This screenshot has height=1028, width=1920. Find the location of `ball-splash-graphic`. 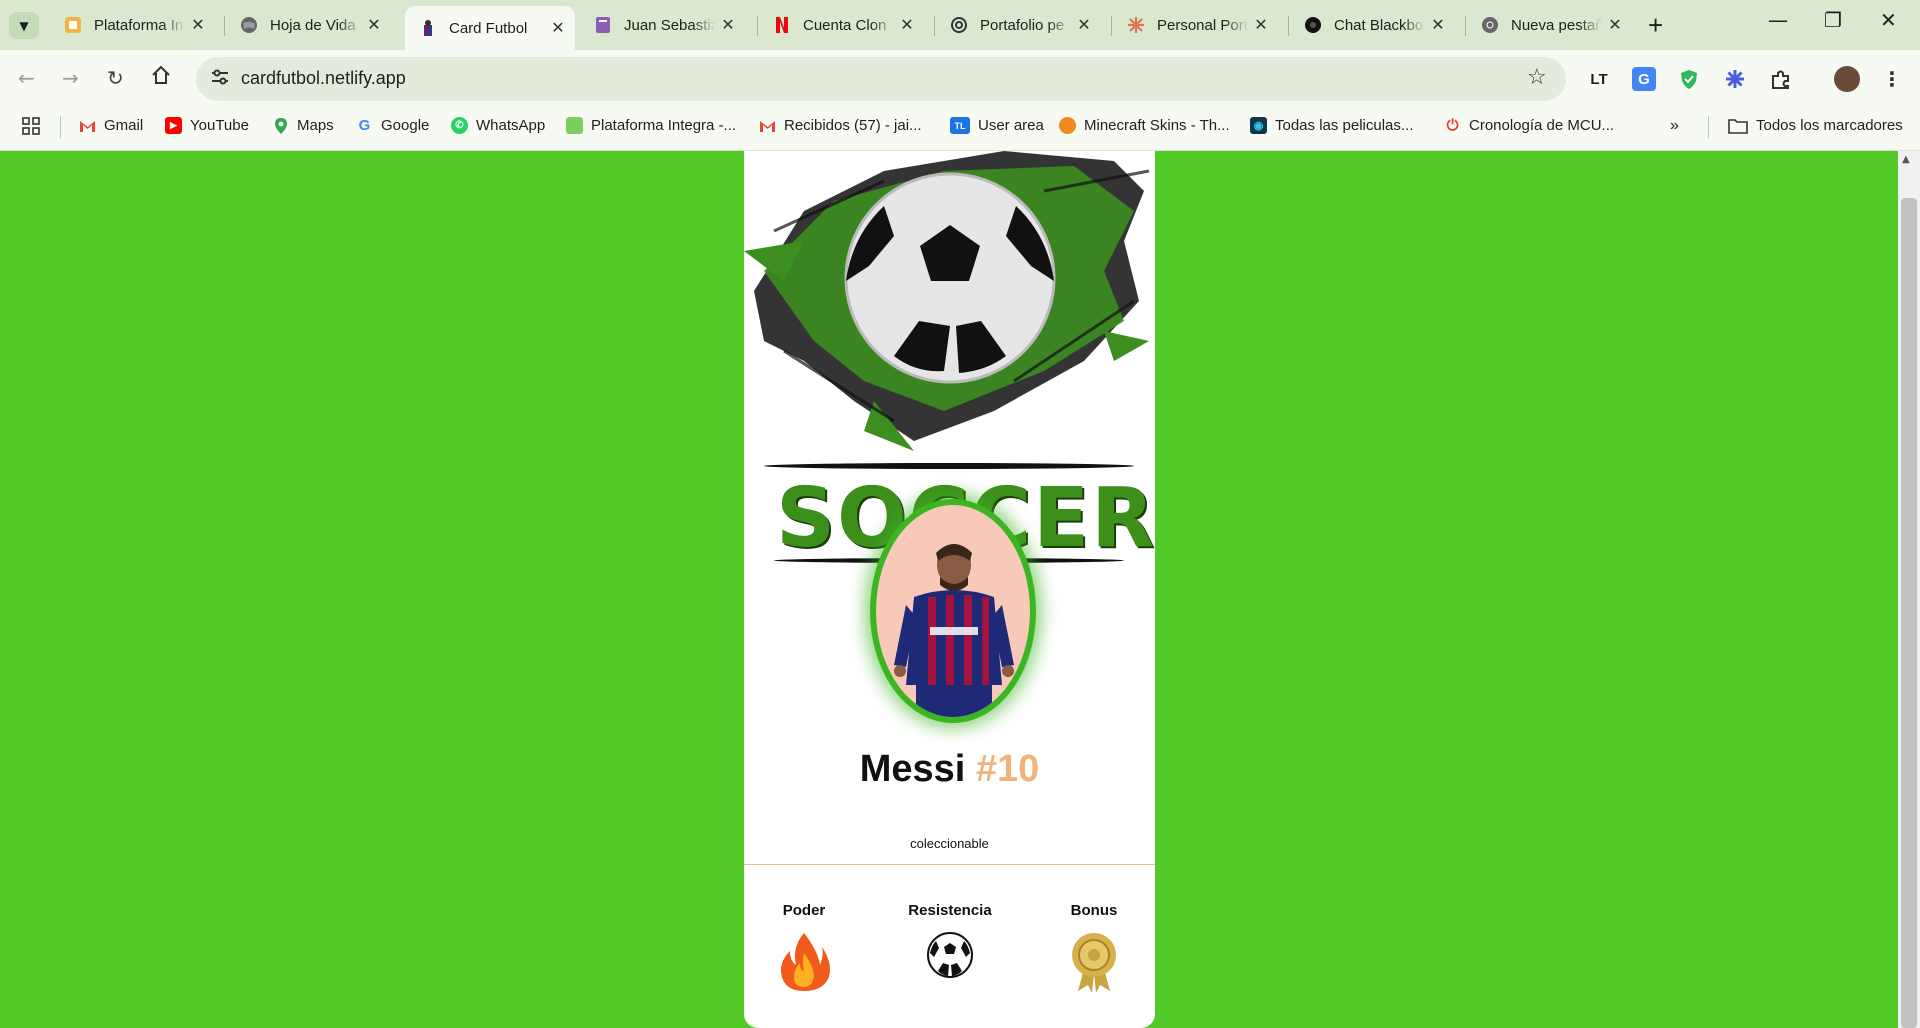

ball-splash-graphic is located at coordinates (947, 301).